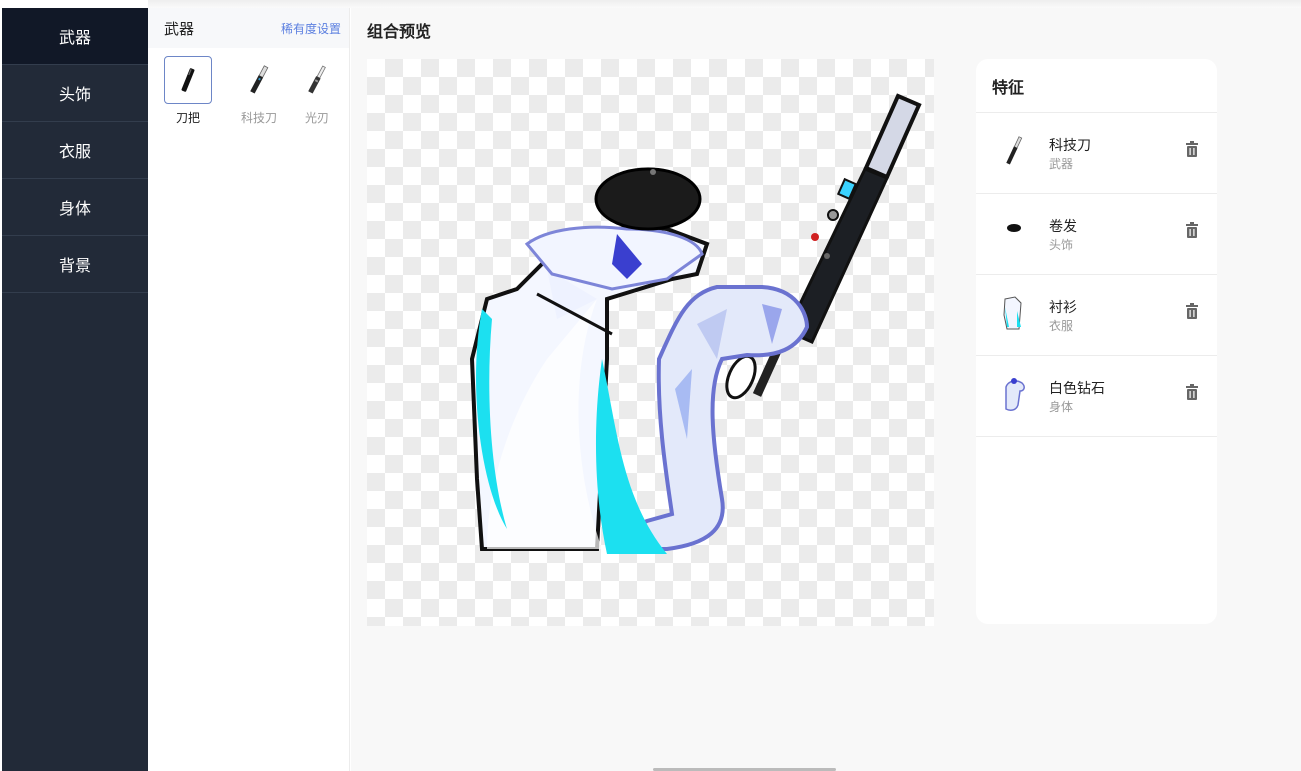 Image resolution: width=1301 pixels, height=771 pixels. Describe the element at coordinates (1061, 164) in the screenshot. I see `feature-category: 武器` at that location.